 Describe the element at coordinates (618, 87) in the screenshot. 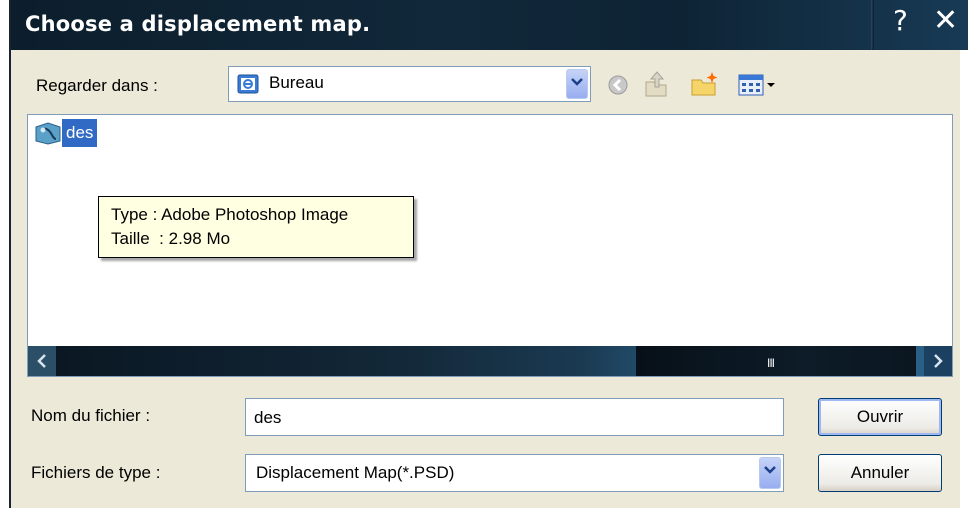

I see `back-icon` at that location.